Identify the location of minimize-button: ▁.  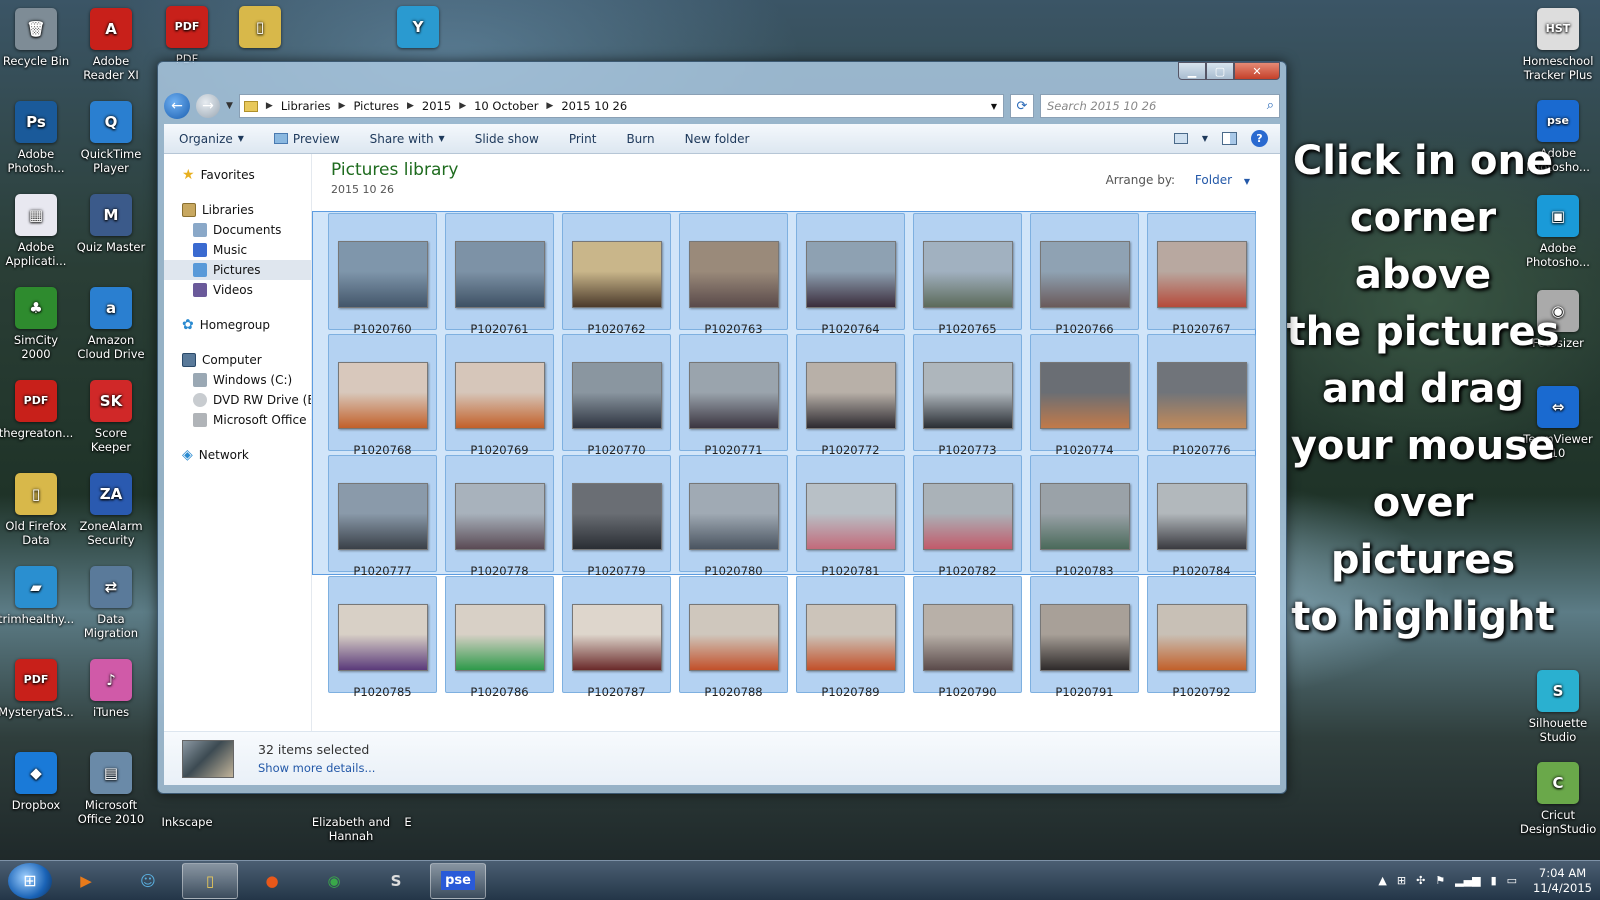
(1192, 71).